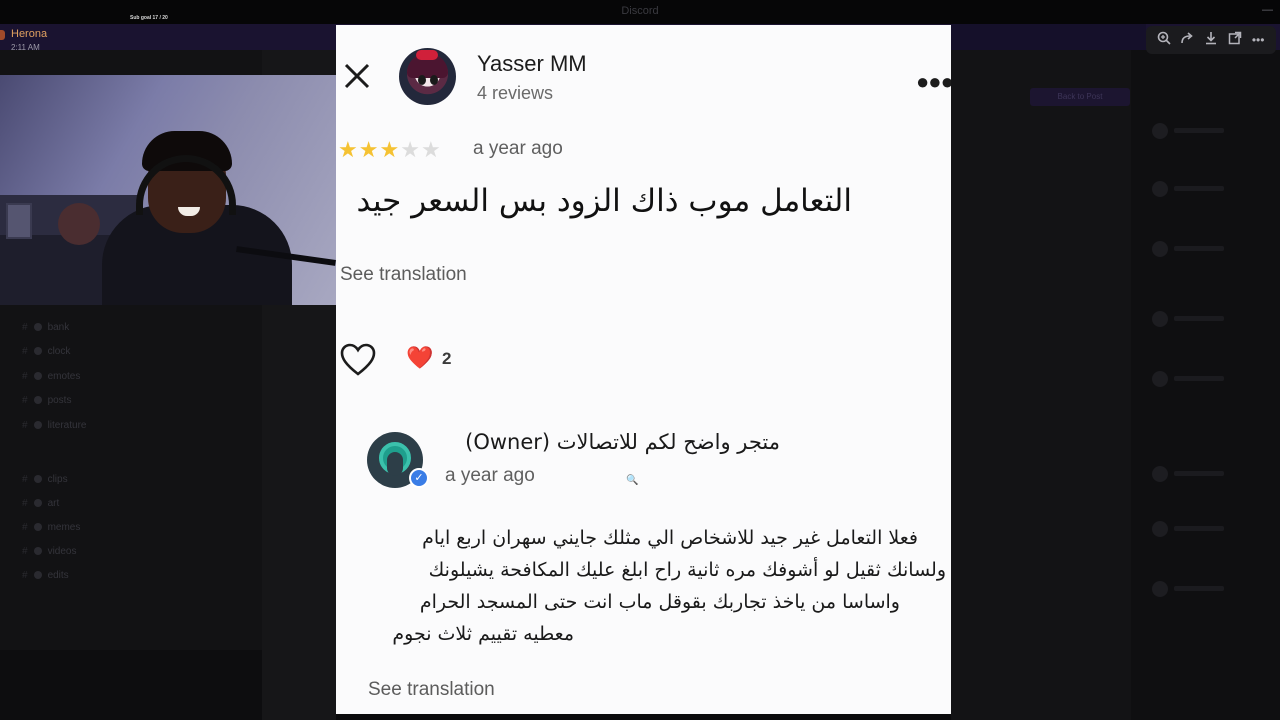 The height and width of the screenshot is (720, 1280). What do you see at coordinates (46, 354) in the screenshot?
I see `channel-item: # clock` at bounding box center [46, 354].